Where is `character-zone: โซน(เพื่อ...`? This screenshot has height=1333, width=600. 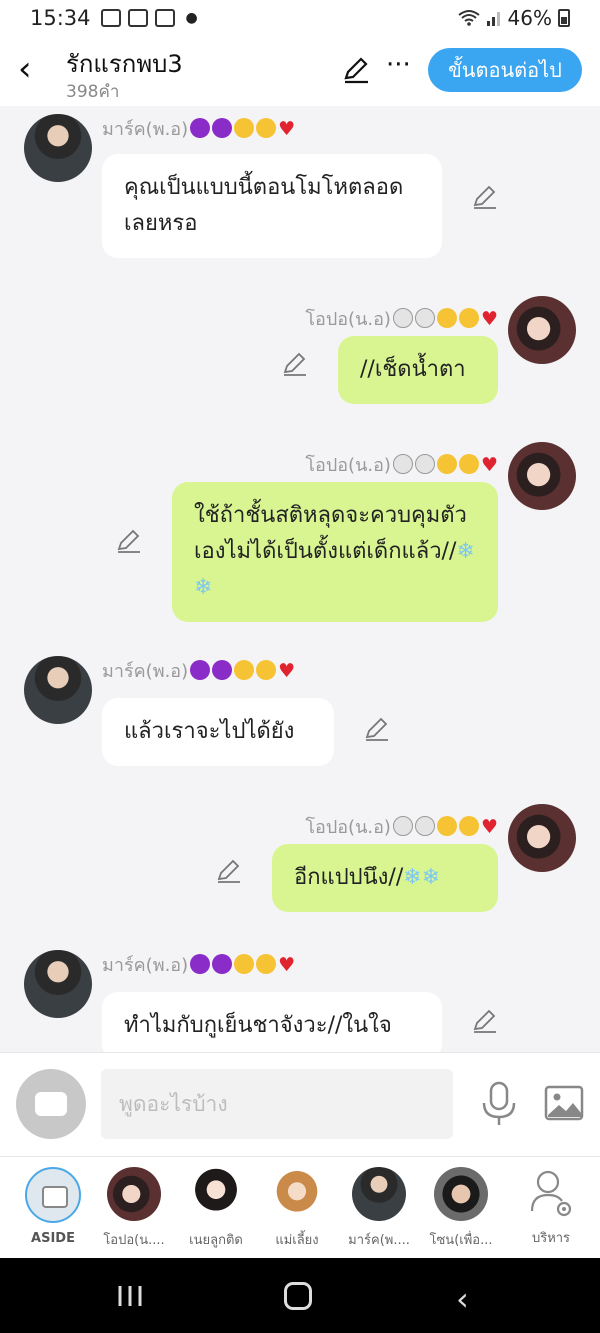 character-zone: โซน(เพื่อ... is located at coordinates (461, 1207).